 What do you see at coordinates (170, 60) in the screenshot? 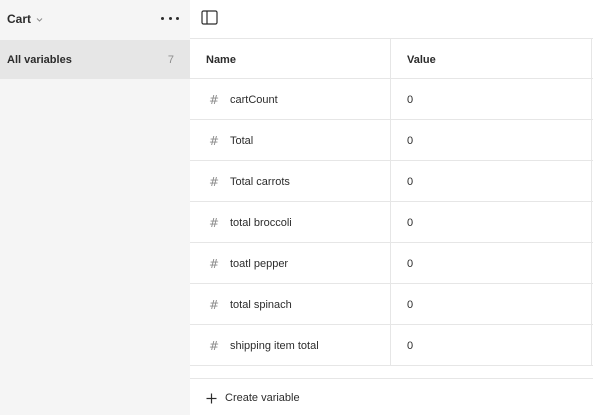
I see `group-count: 7` at bounding box center [170, 60].